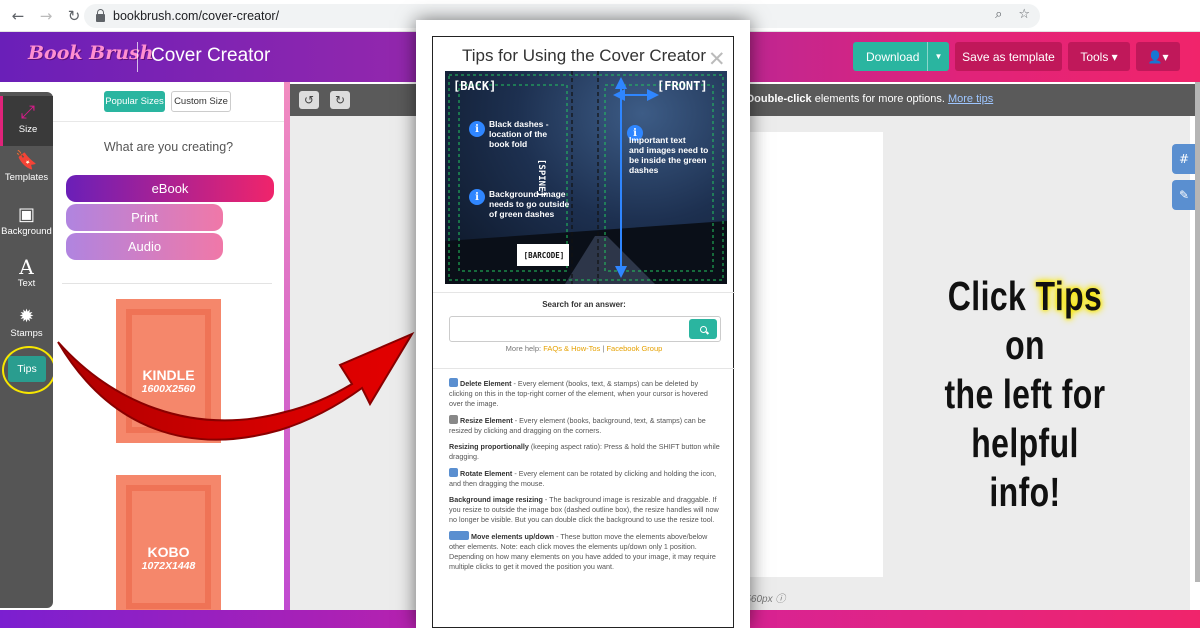 The image size is (1200, 628). I want to click on bookmark-icon: 🔖, so click(26, 160).